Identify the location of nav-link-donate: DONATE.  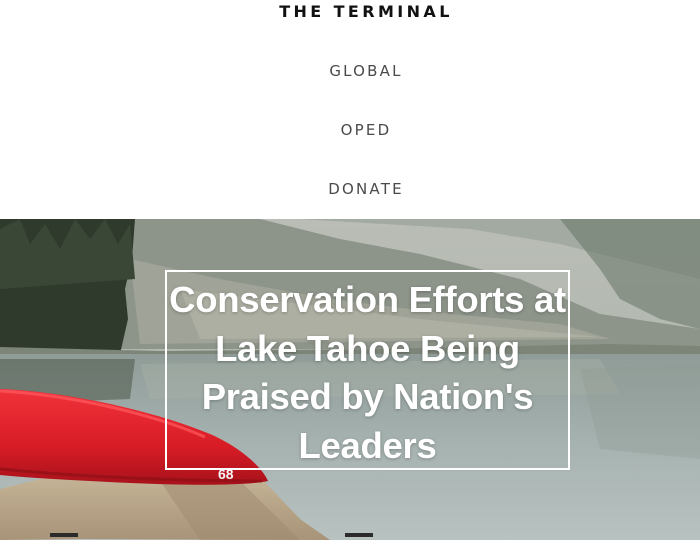
(350, 189).